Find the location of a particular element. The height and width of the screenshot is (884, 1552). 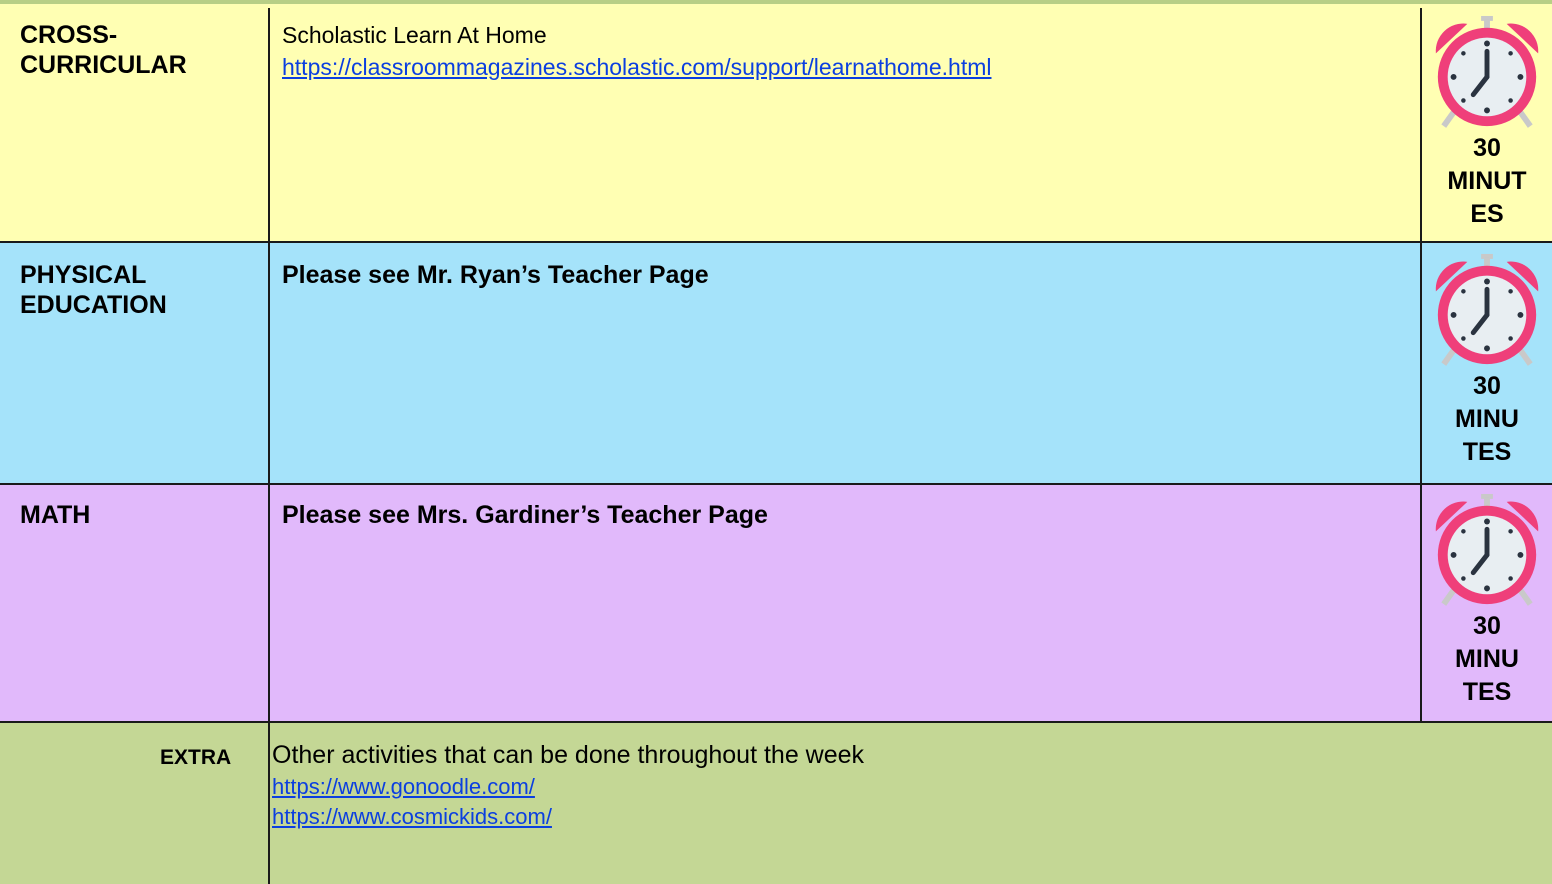

physical-education-note: Please see Mr. Ryan’s Teacher Page is located at coordinates (495, 275).